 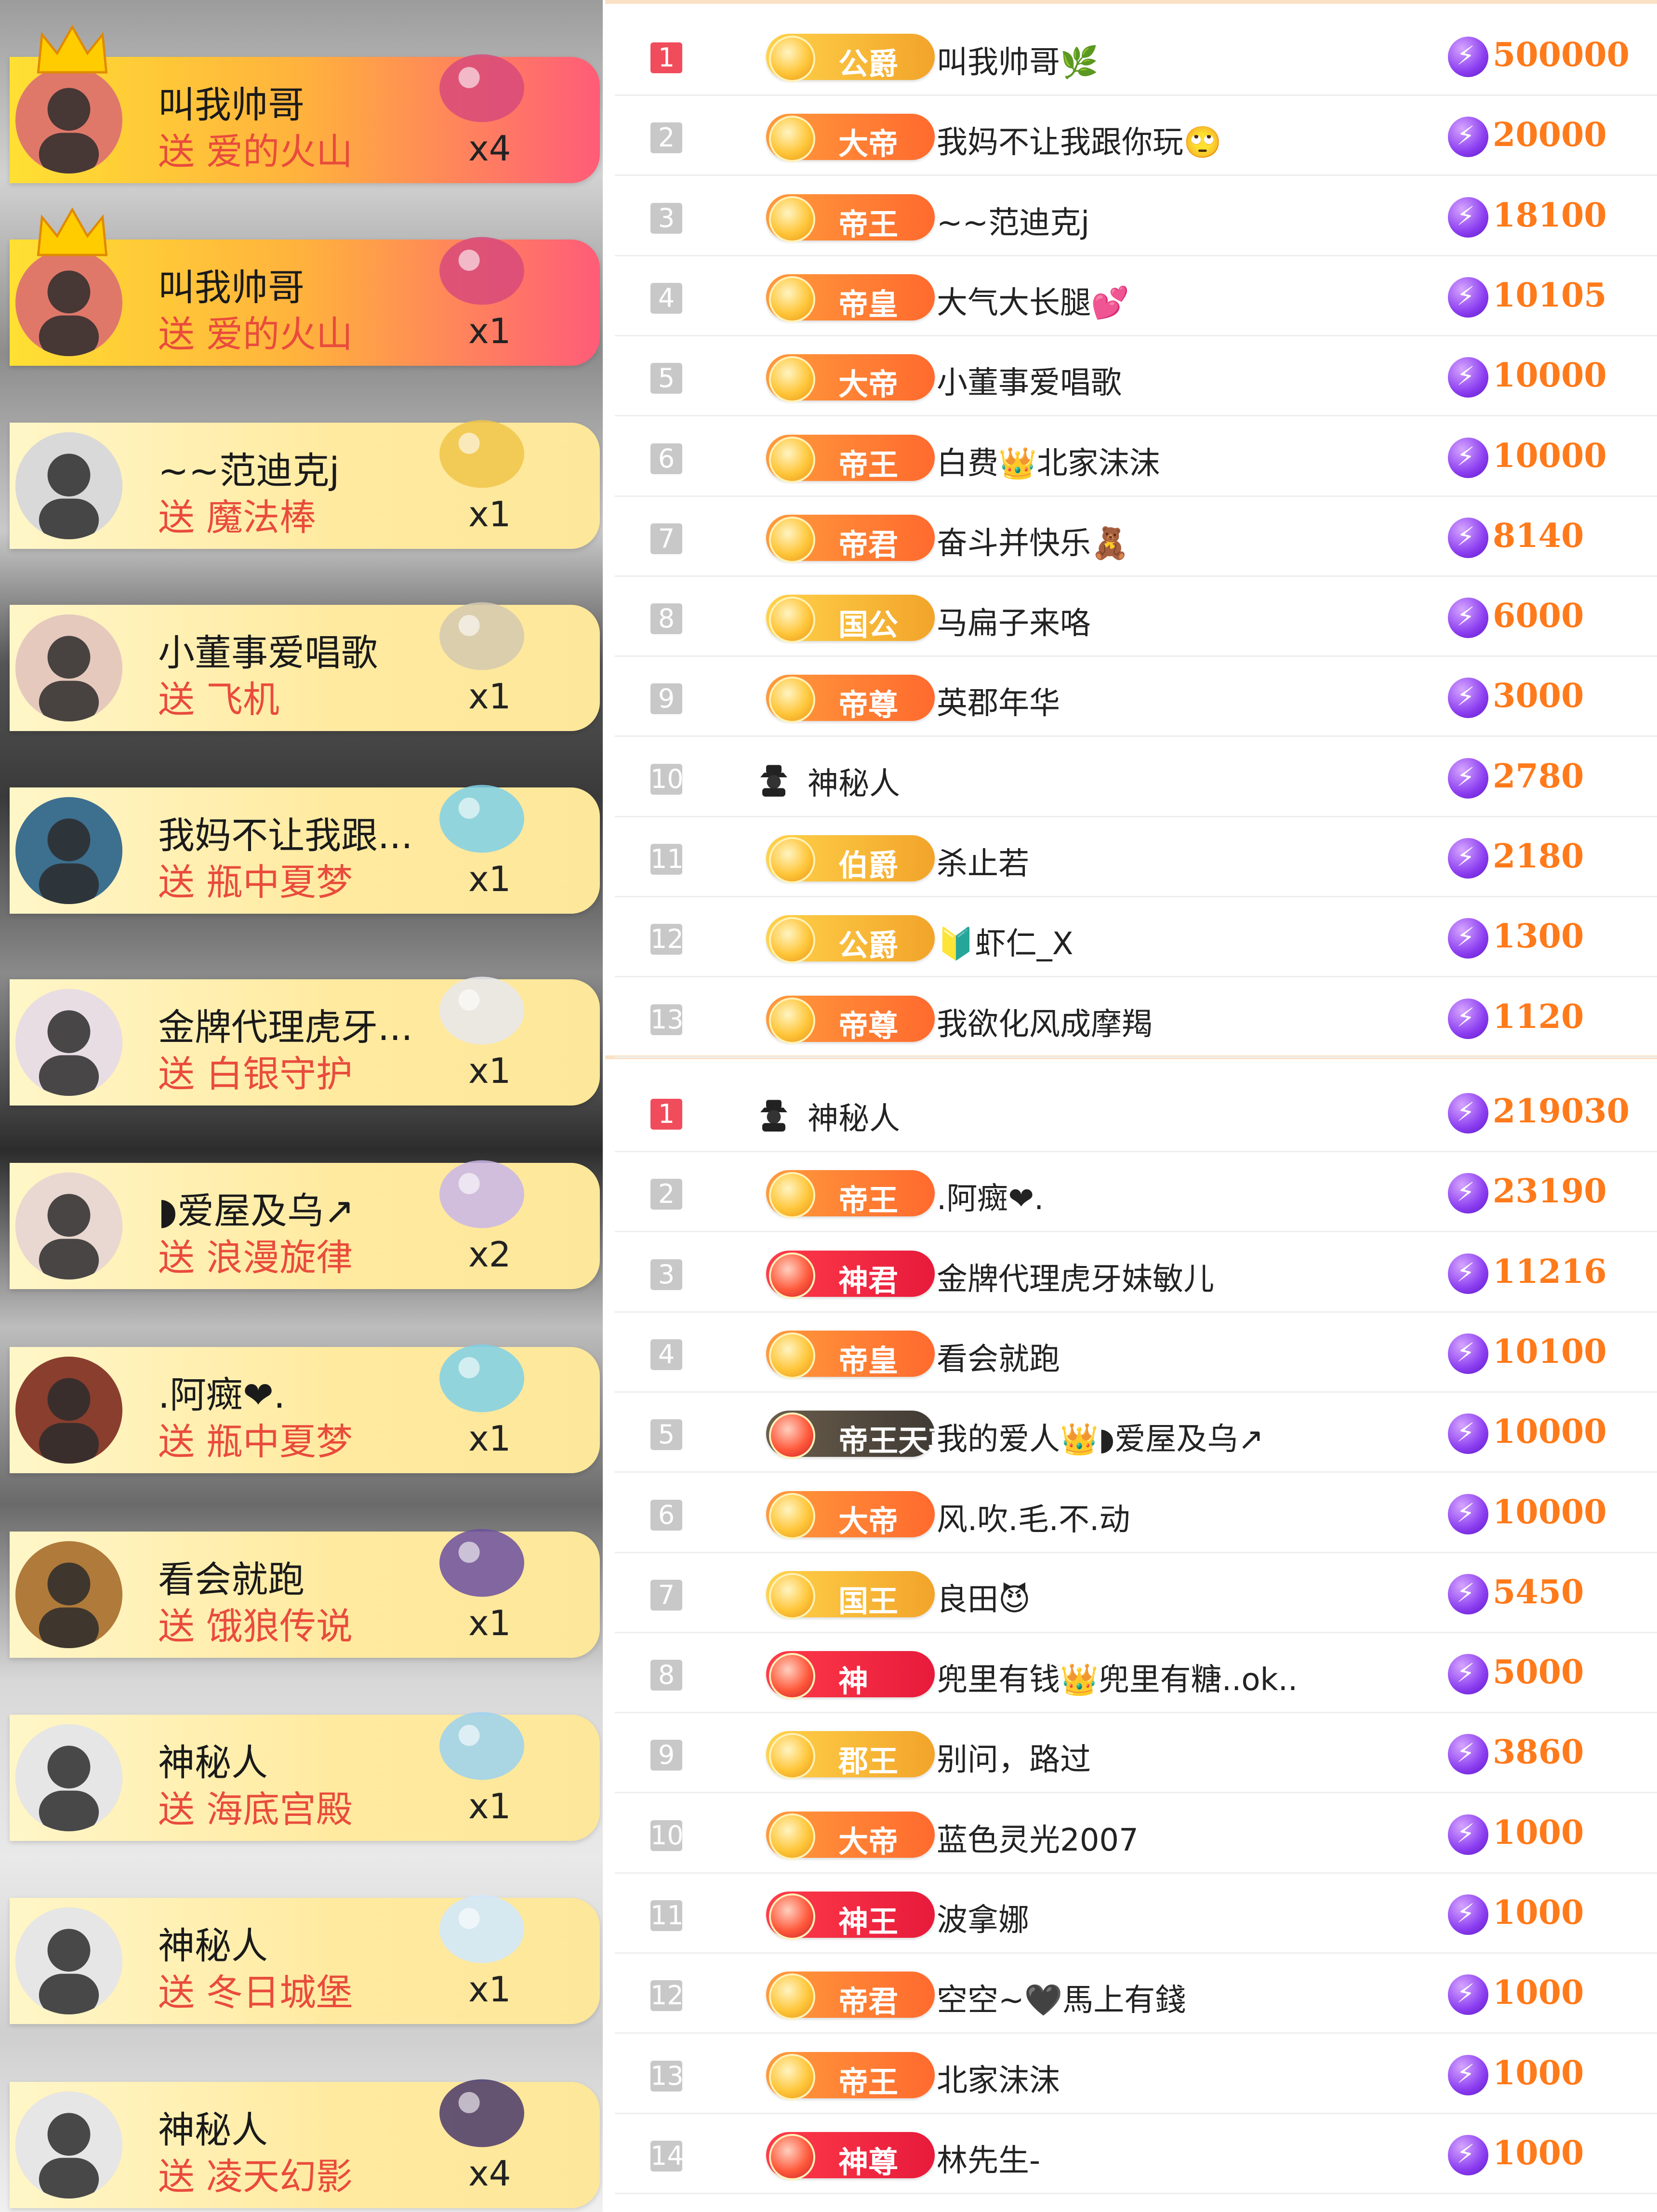 I want to click on ranking-row: 11 伯爵 杀止若 2180, so click(x=1136, y=856).